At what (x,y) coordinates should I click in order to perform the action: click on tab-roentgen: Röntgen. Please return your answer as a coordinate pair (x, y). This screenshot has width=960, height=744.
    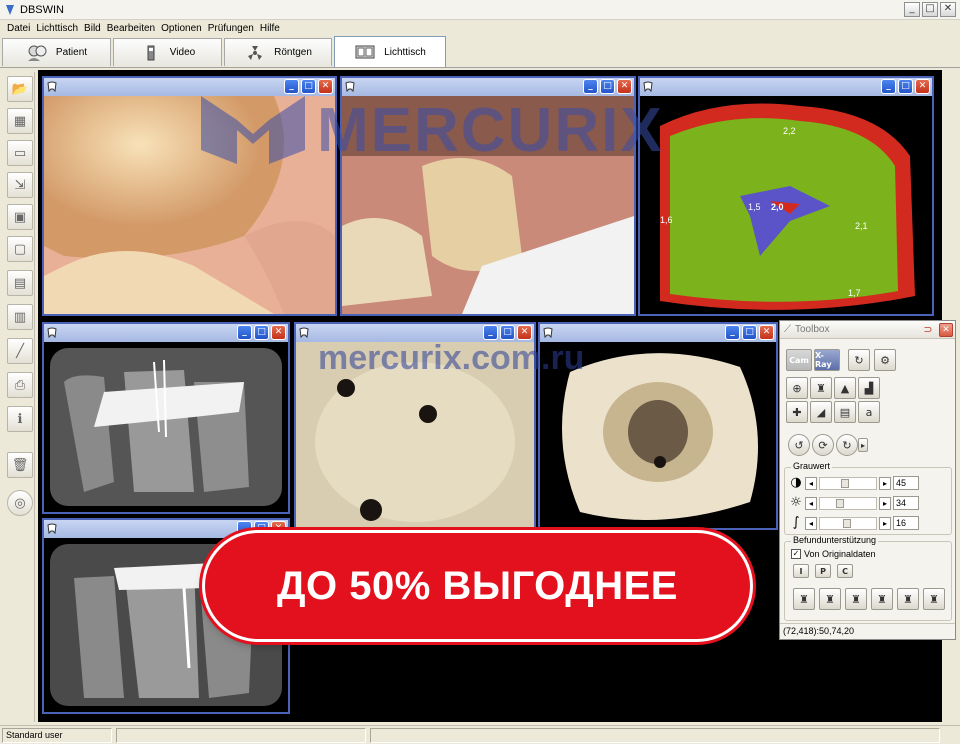
    Looking at the image, I should click on (278, 52).